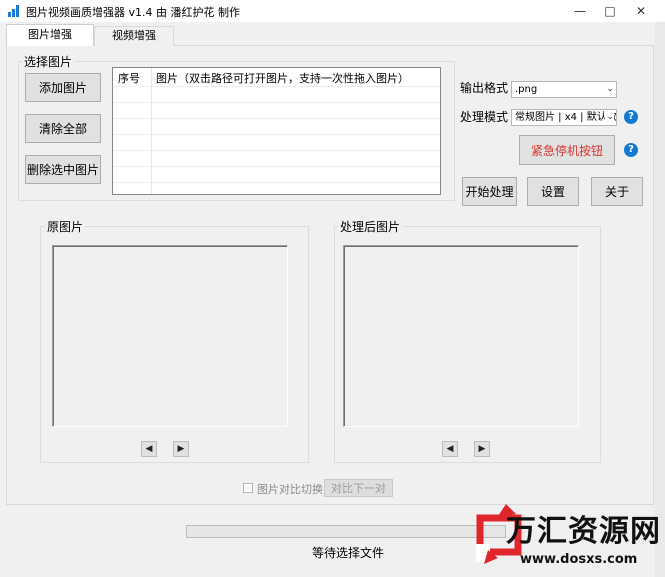 The height and width of the screenshot is (577, 665). What do you see at coordinates (583, 531) in the screenshot?
I see `watermark-title: 万汇资源网` at bounding box center [583, 531].